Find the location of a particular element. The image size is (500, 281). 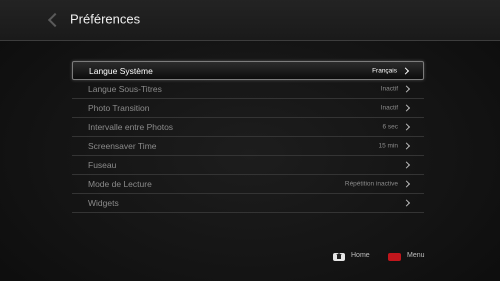

home-key is located at coordinates (339, 257).